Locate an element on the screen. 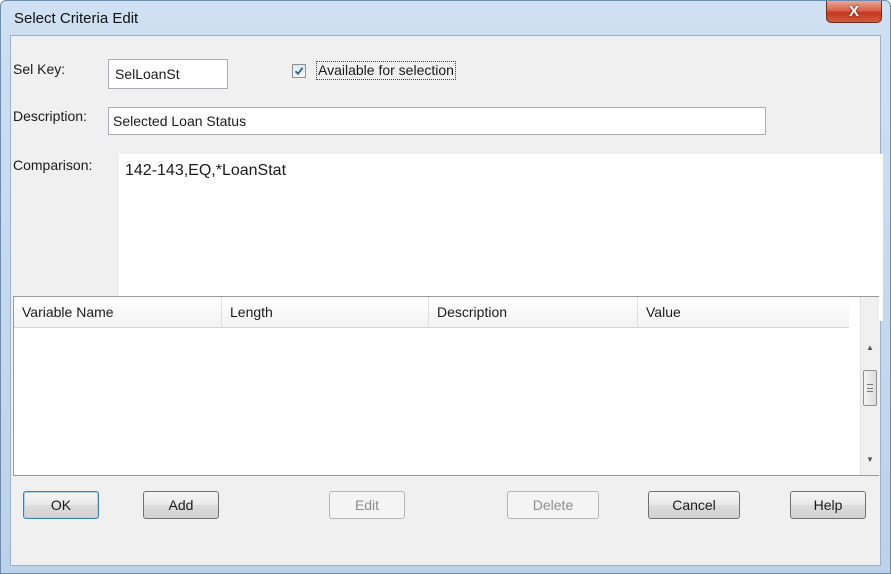 The width and height of the screenshot is (891, 574). column-header-variable-name: Variable Name is located at coordinates (118, 312).